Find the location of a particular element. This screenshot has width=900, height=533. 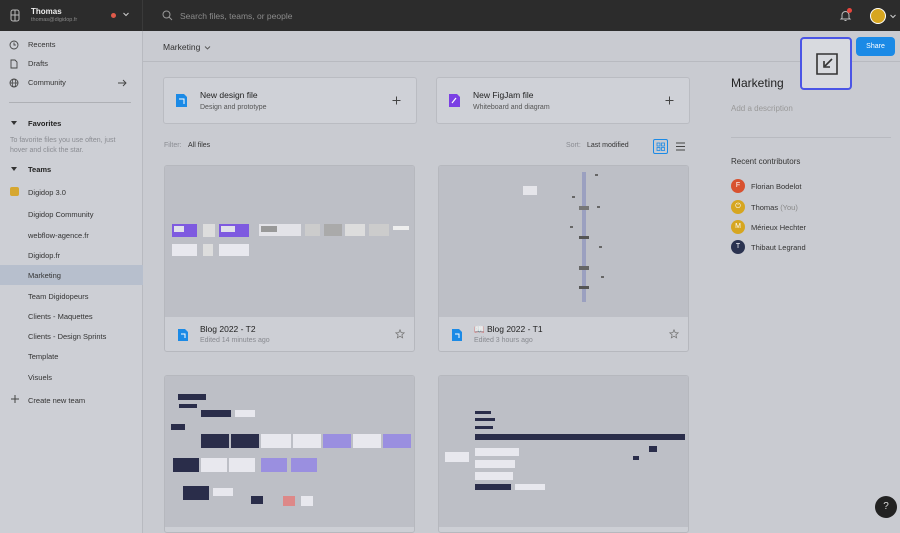

import-icon is located at coordinates (827, 64).